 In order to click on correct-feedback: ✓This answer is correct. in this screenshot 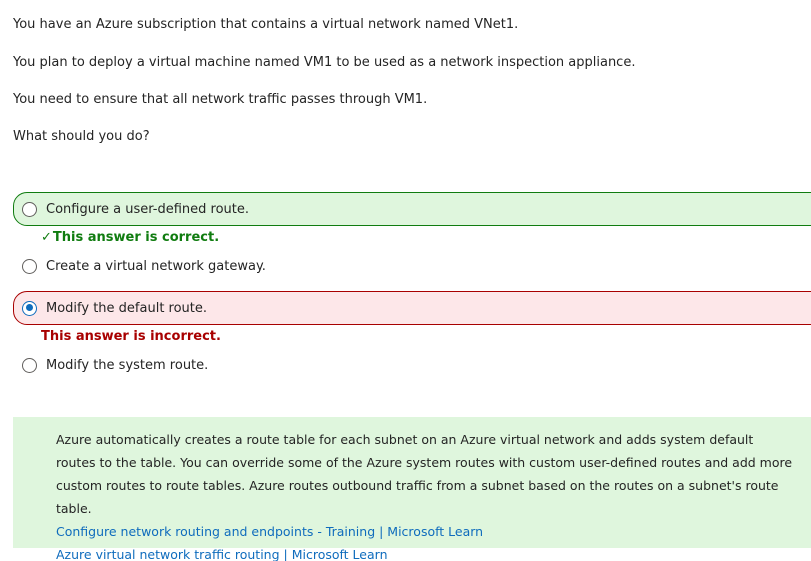, I will do `click(130, 237)`.